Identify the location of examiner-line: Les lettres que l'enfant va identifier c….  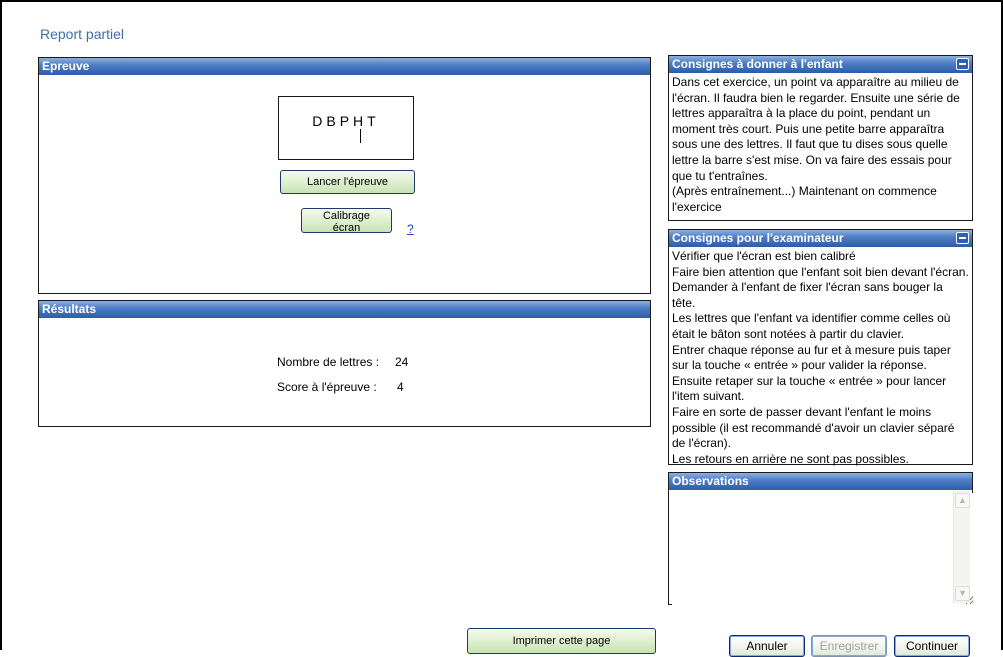
(811, 326).